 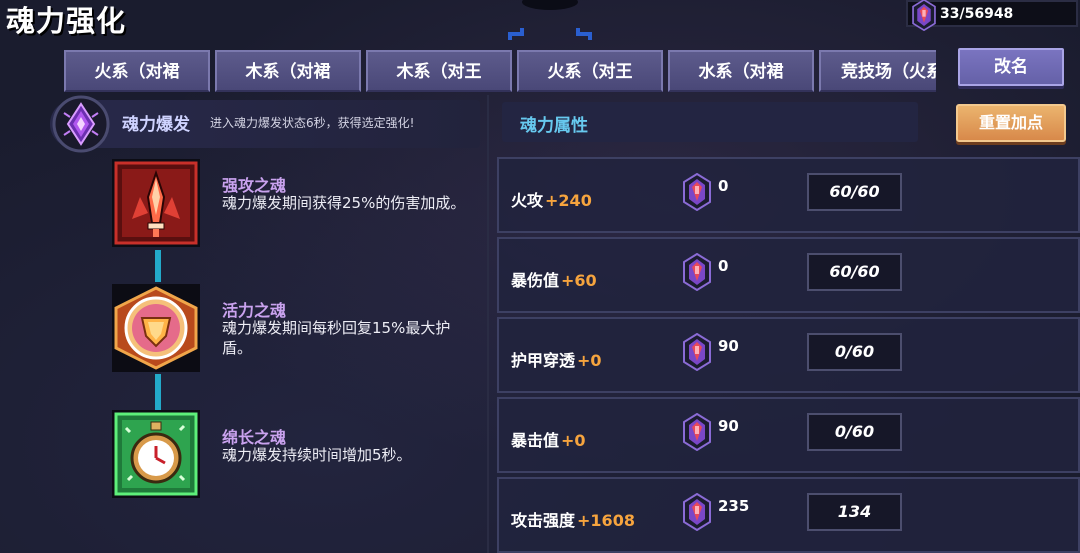 What do you see at coordinates (573, 520) in the screenshot?
I see `attribute-name: 攻击强度 +1608` at bounding box center [573, 520].